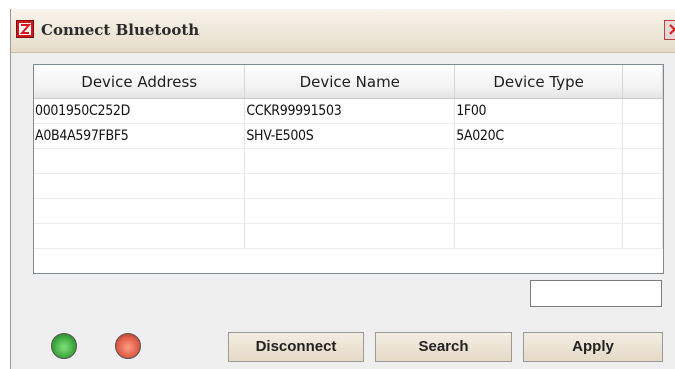 This screenshot has width=675, height=369. What do you see at coordinates (296, 347) in the screenshot?
I see `disconnect-button: Disconnect` at bounding box center [296, 347].